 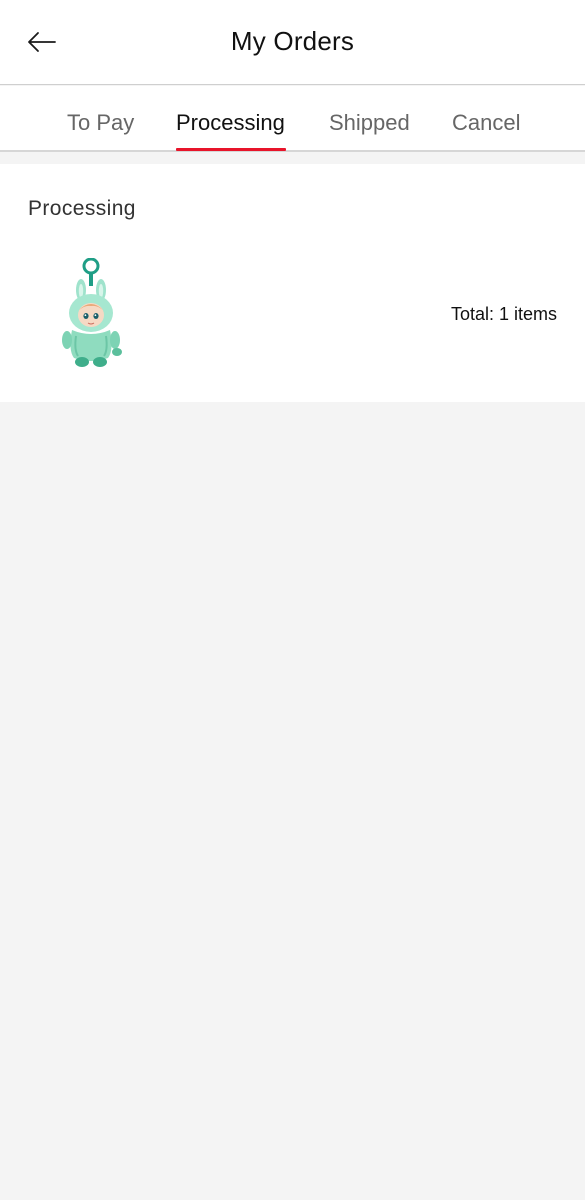 I want to click on tab-processing: Processing, so click(x=230, y=123).